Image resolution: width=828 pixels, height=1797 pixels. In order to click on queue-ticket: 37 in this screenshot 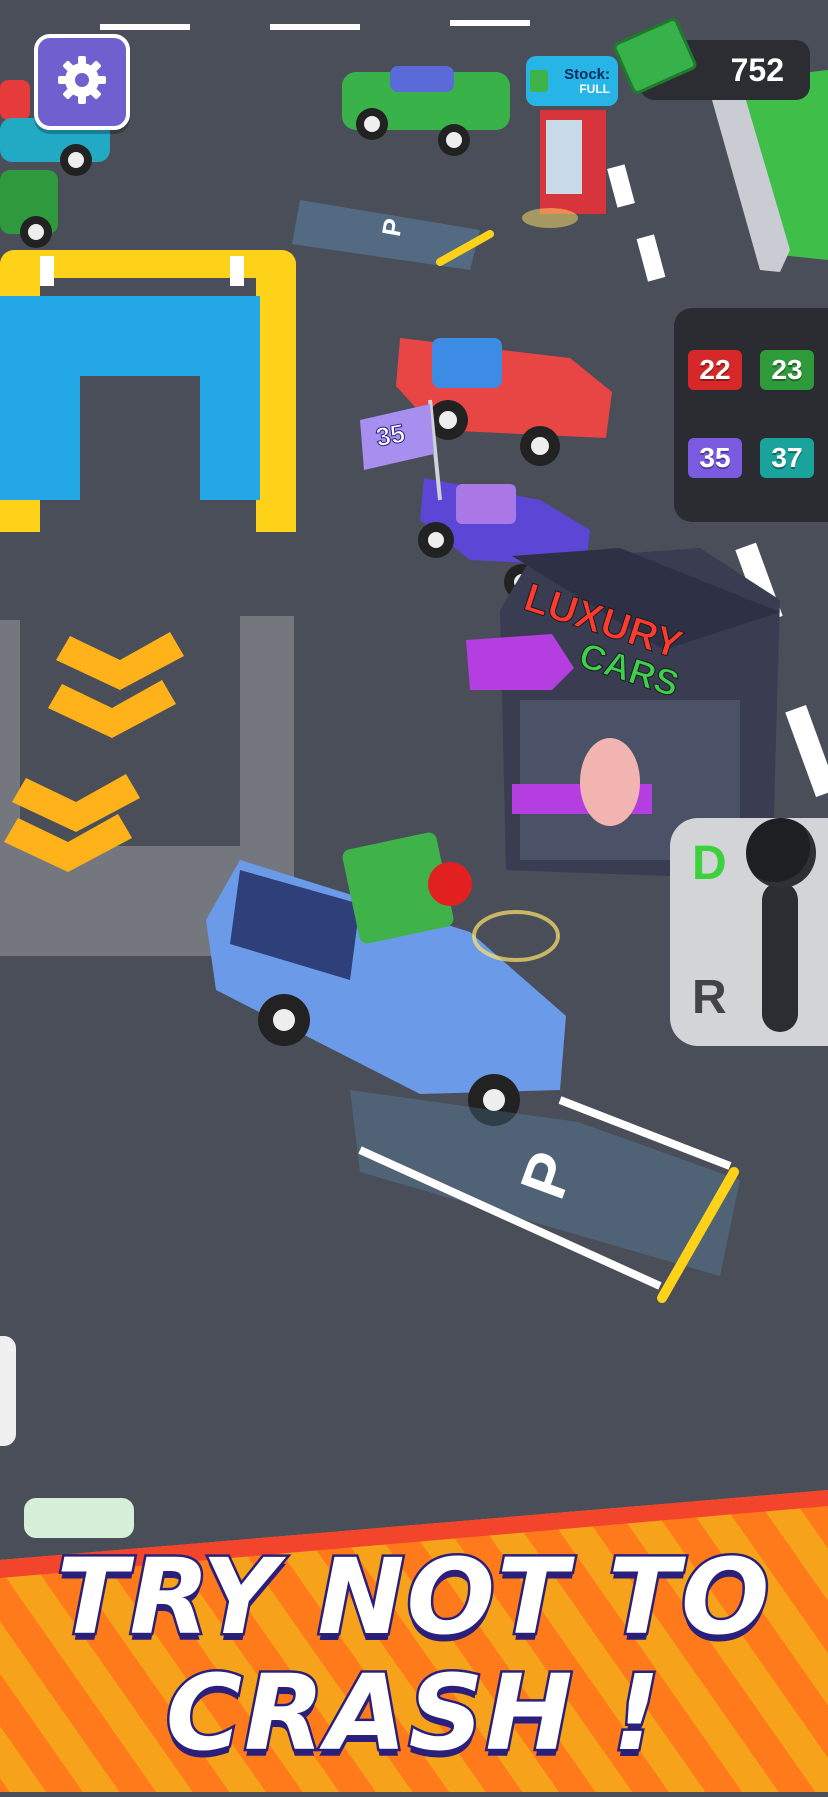, I will do `click(787, 458)`.